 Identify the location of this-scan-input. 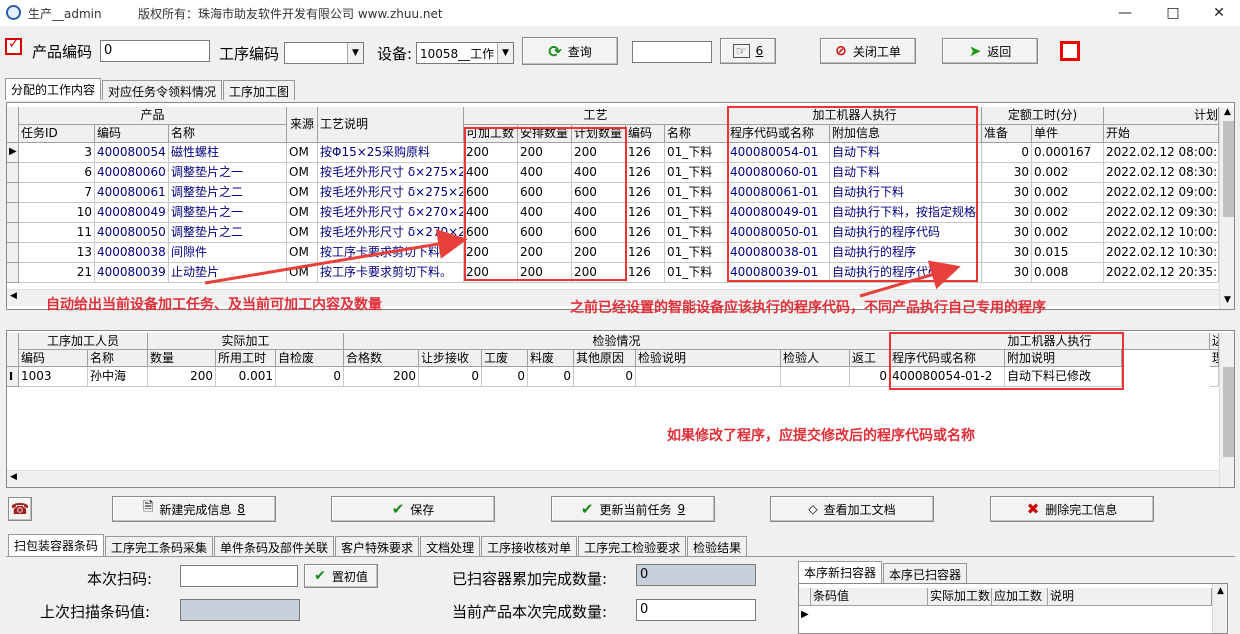
(239, 576).